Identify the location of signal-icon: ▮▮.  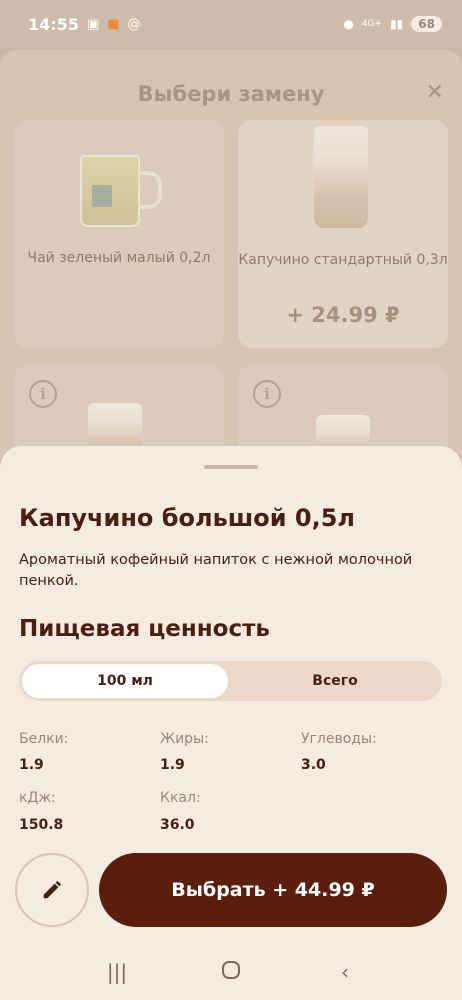
(397, 24).